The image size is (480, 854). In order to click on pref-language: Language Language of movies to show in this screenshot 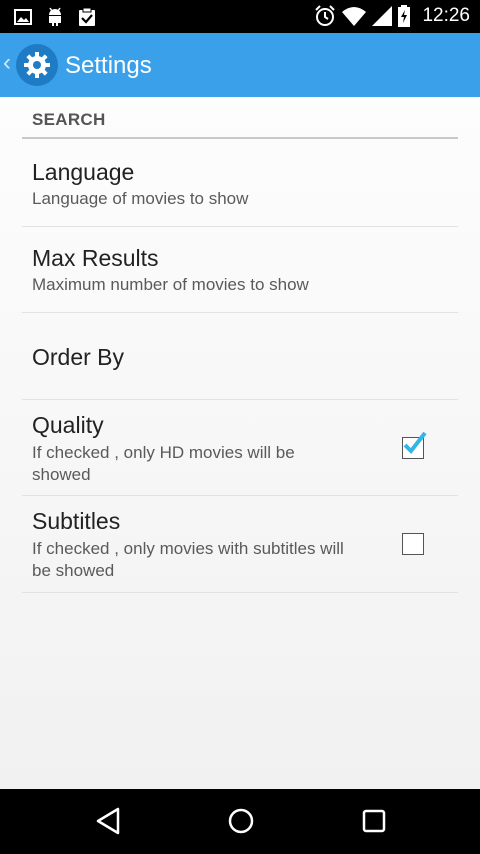, I will do `click(240, 183)`.